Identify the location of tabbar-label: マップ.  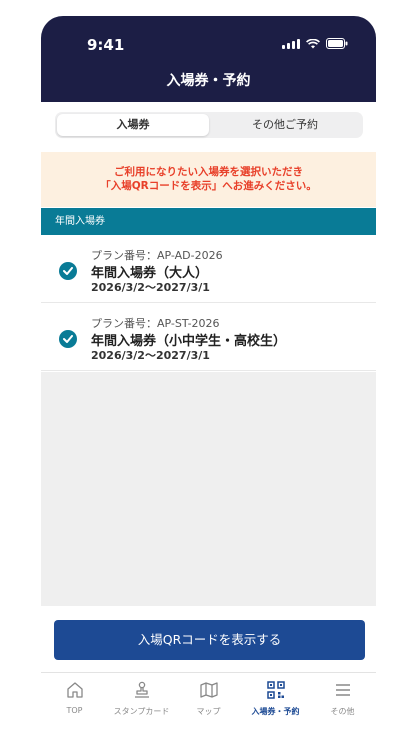
(208, 711).